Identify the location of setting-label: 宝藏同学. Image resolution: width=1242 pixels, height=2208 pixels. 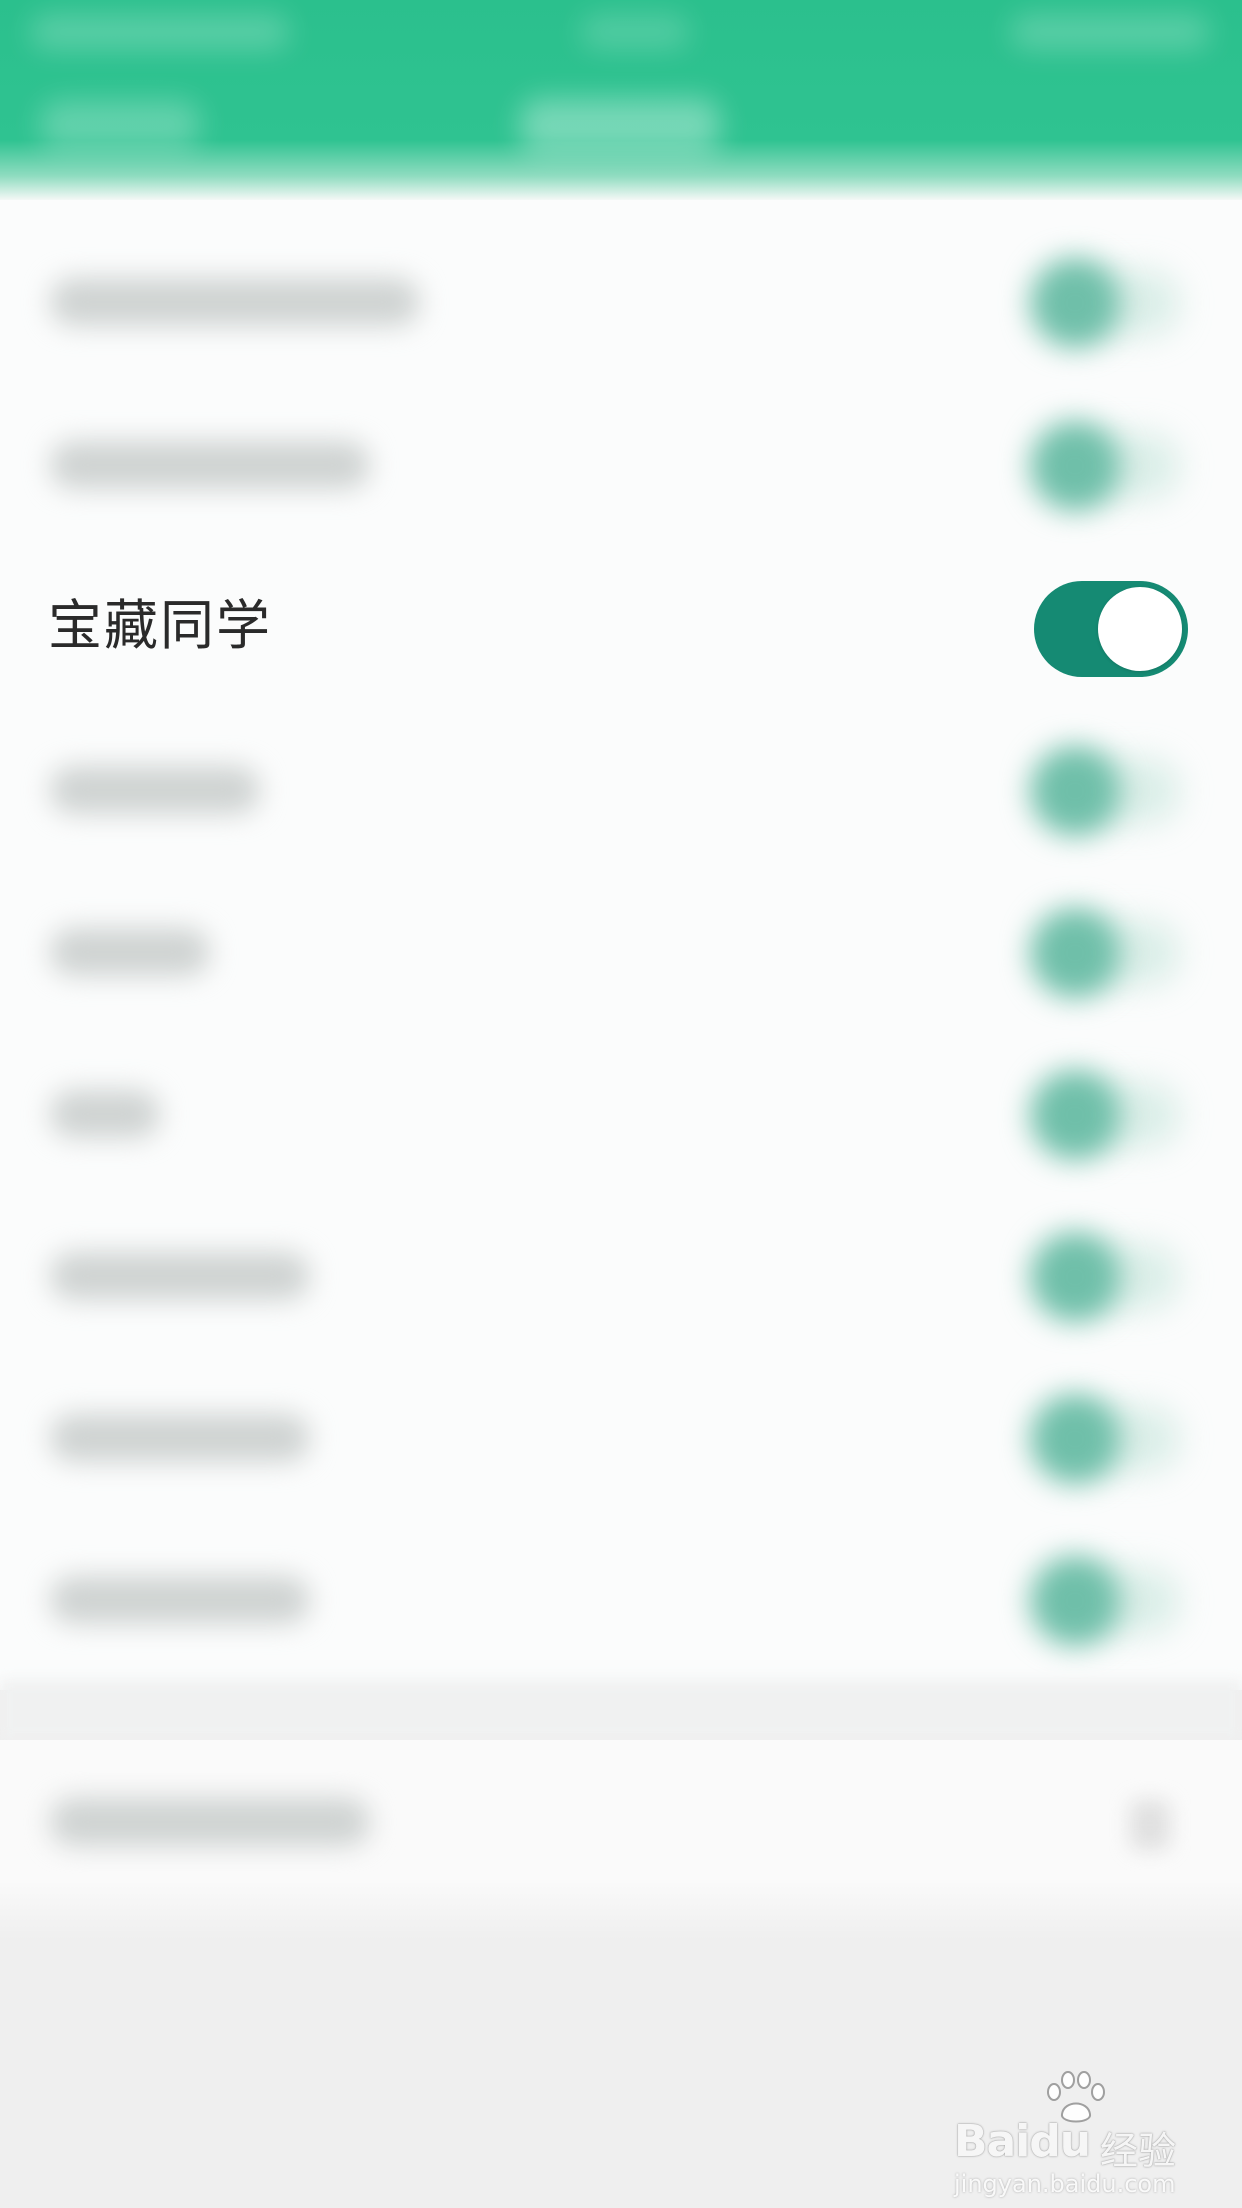
(160, 625).